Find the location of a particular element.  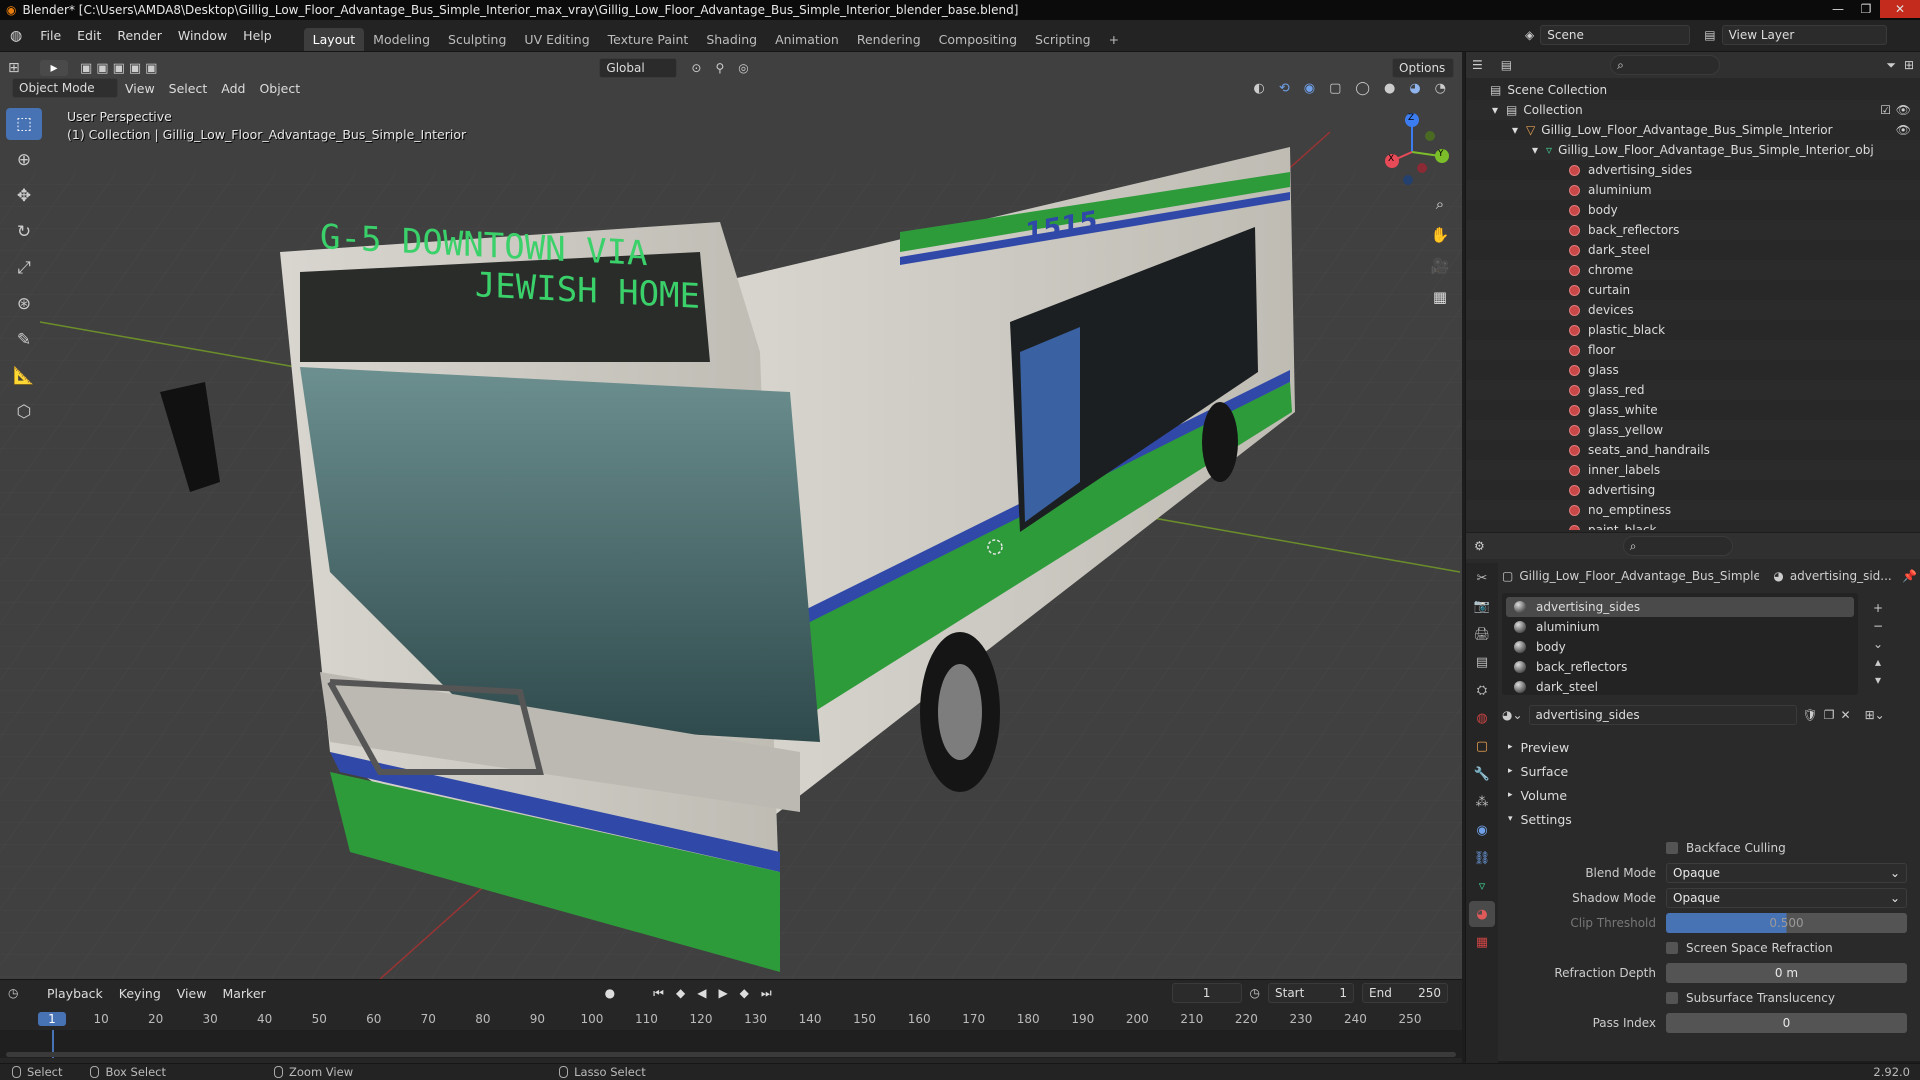

material-name-field: advertising_sides is located at coordinates (1662, 715).